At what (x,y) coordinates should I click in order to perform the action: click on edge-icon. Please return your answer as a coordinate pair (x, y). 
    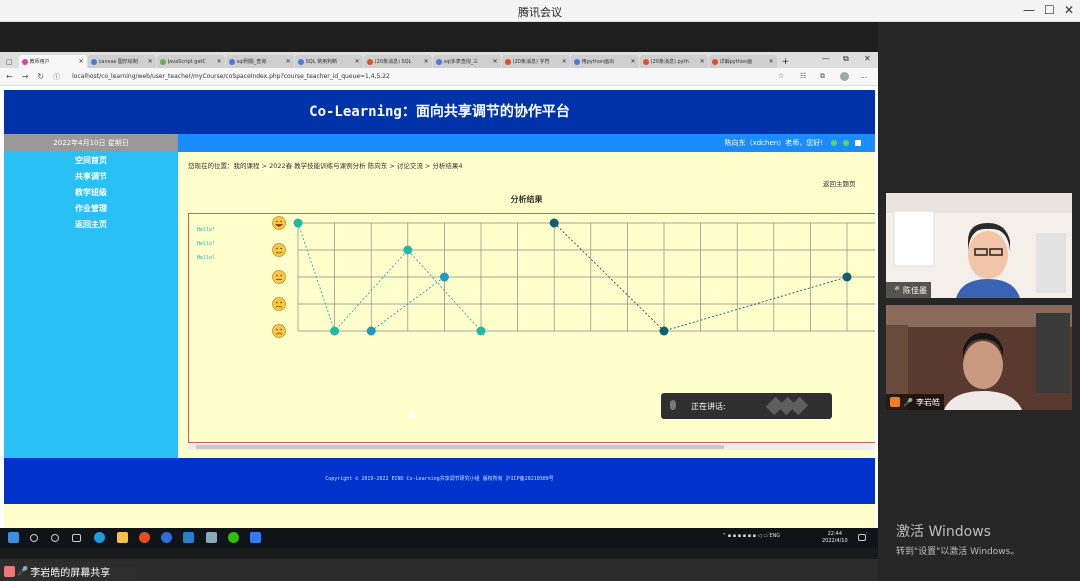
    Looking at the image, I should click on (99, 537).